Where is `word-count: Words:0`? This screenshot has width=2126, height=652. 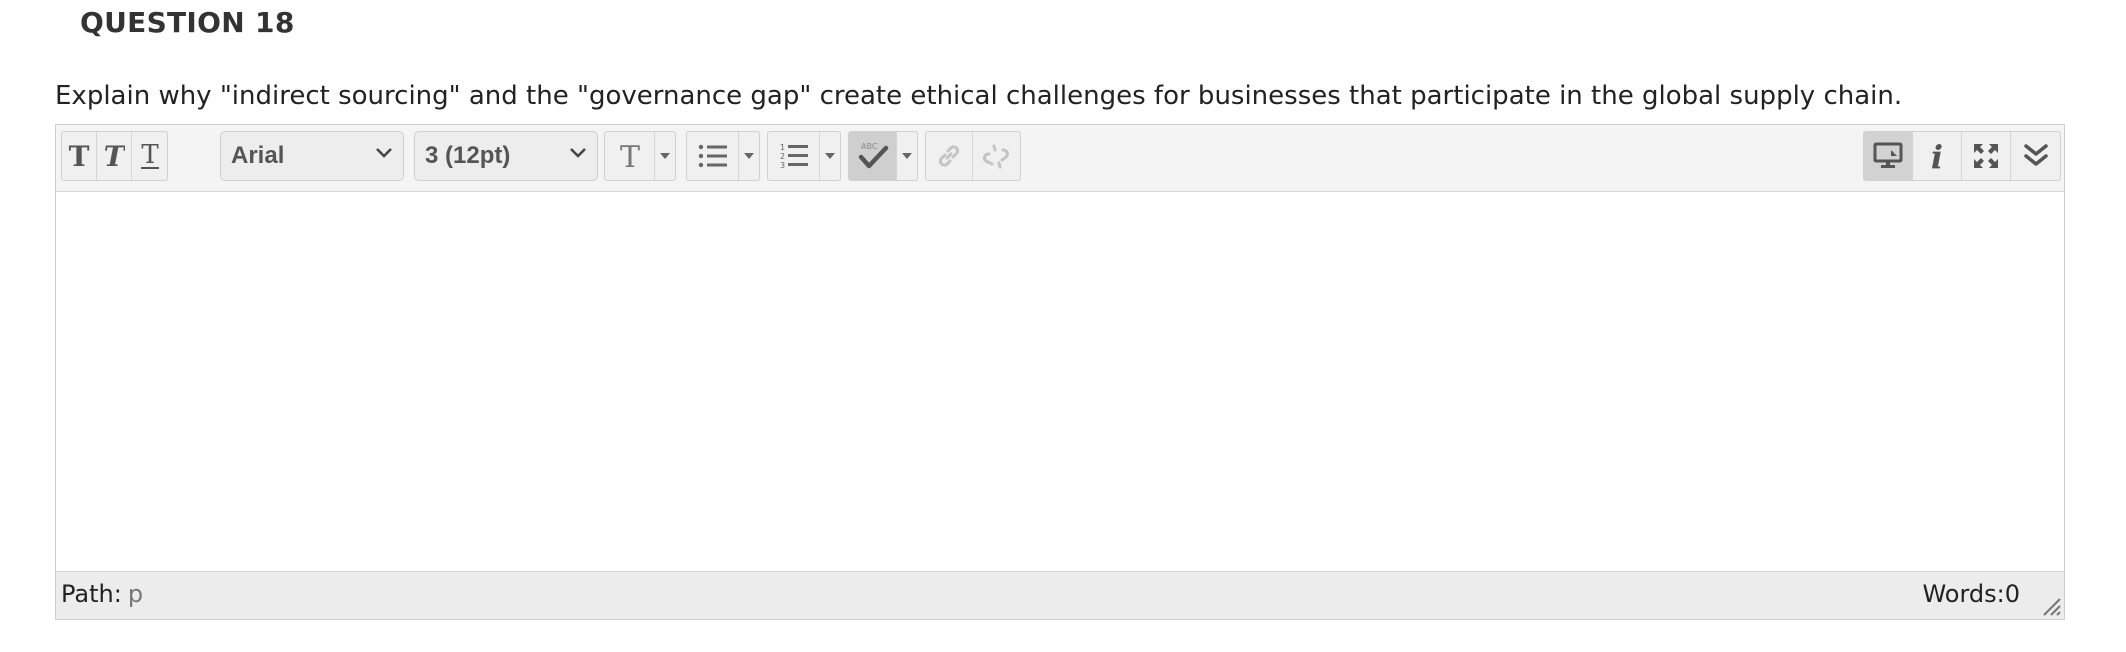
word-count: Words:0 is located at coordinates (1971, 594).